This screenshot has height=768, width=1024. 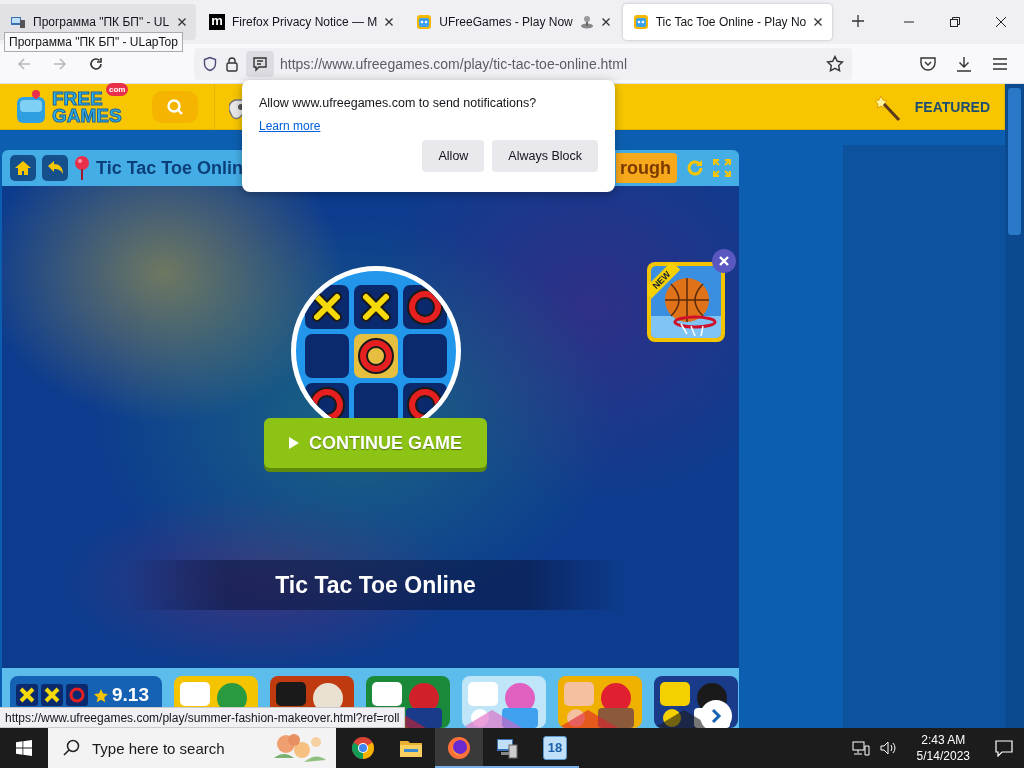 I want to click on restore-icon, so click(x=955, y=22).